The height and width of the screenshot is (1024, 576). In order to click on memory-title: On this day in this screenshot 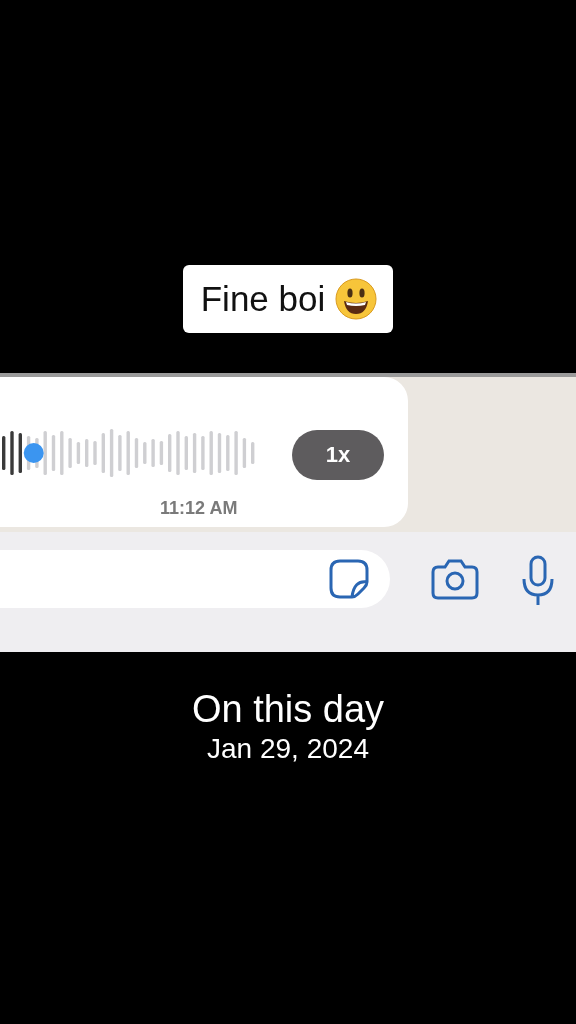, I will do `click(288, 709)`.